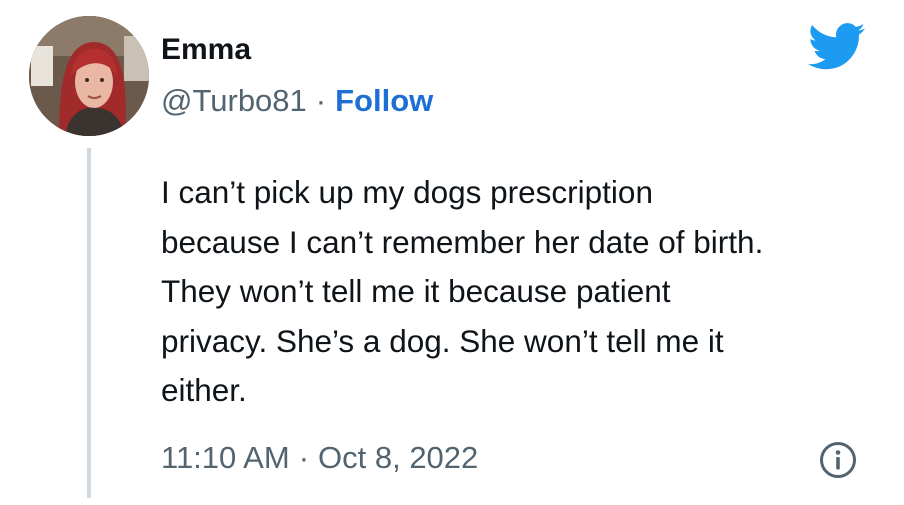 The image size is (904, 505). I want to click on avatar-photo, so click(89, 76).